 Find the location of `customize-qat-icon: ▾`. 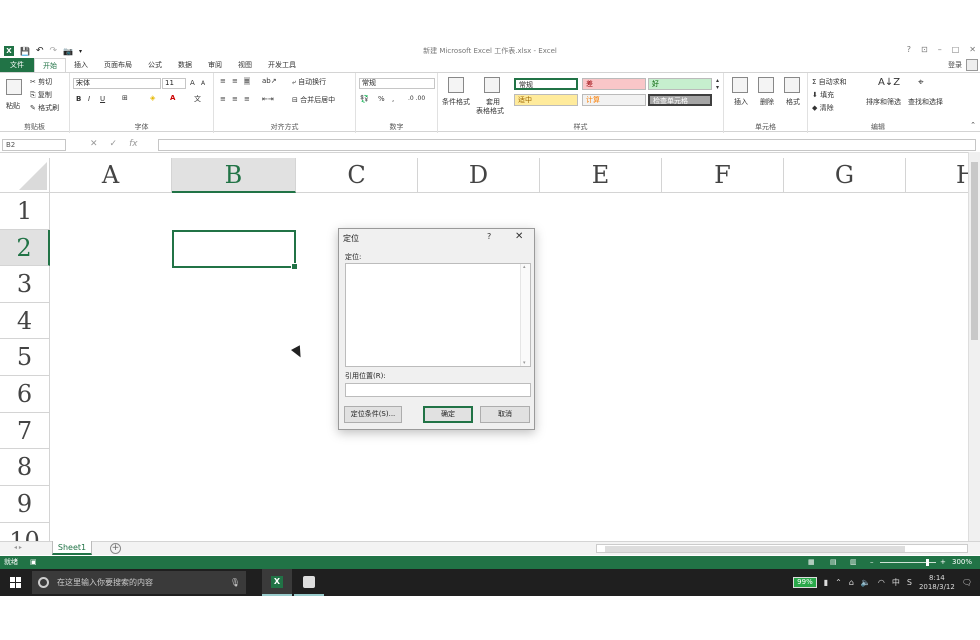

customize-qat-icon: ▾ is located at coordinates (80, 51).